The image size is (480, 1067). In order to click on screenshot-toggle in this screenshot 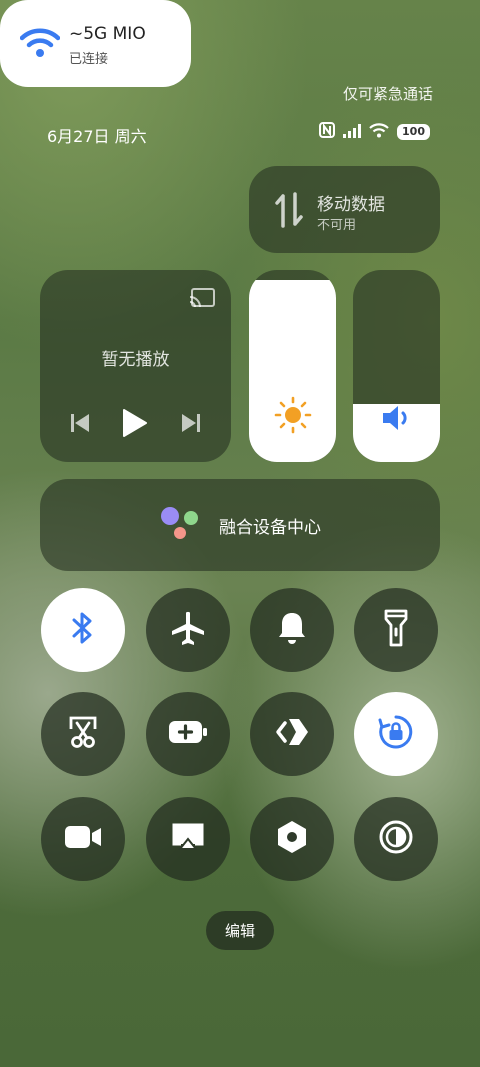, I will do `click(83, 734)`.